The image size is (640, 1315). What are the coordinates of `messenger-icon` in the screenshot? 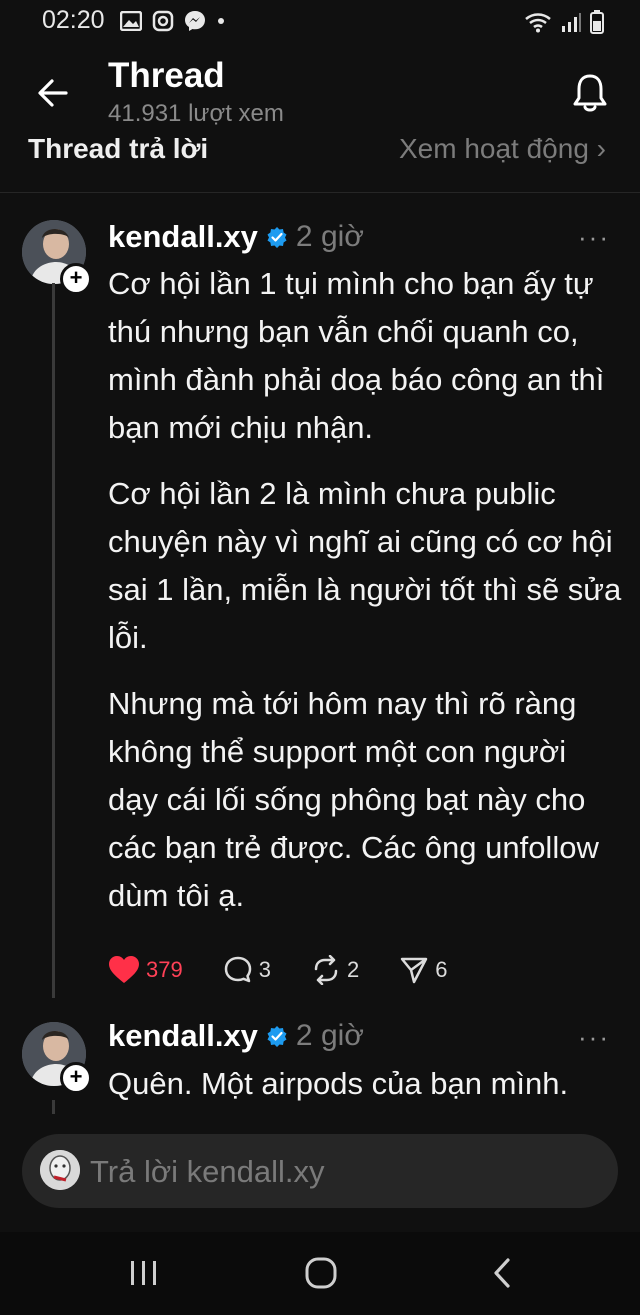 It's located at (195, 21).